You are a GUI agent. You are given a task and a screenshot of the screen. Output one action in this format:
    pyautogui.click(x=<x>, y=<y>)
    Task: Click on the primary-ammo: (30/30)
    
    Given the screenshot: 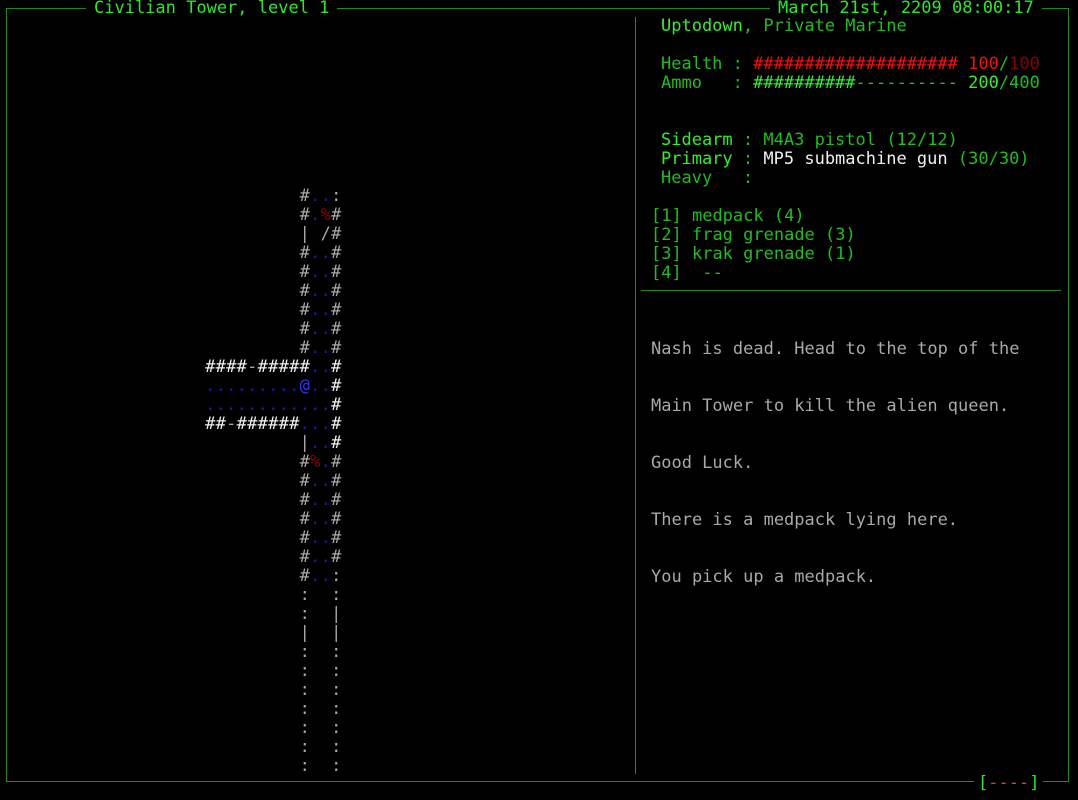 What is the action you would take?
    pyautogui.click(x=993, y=159)
    